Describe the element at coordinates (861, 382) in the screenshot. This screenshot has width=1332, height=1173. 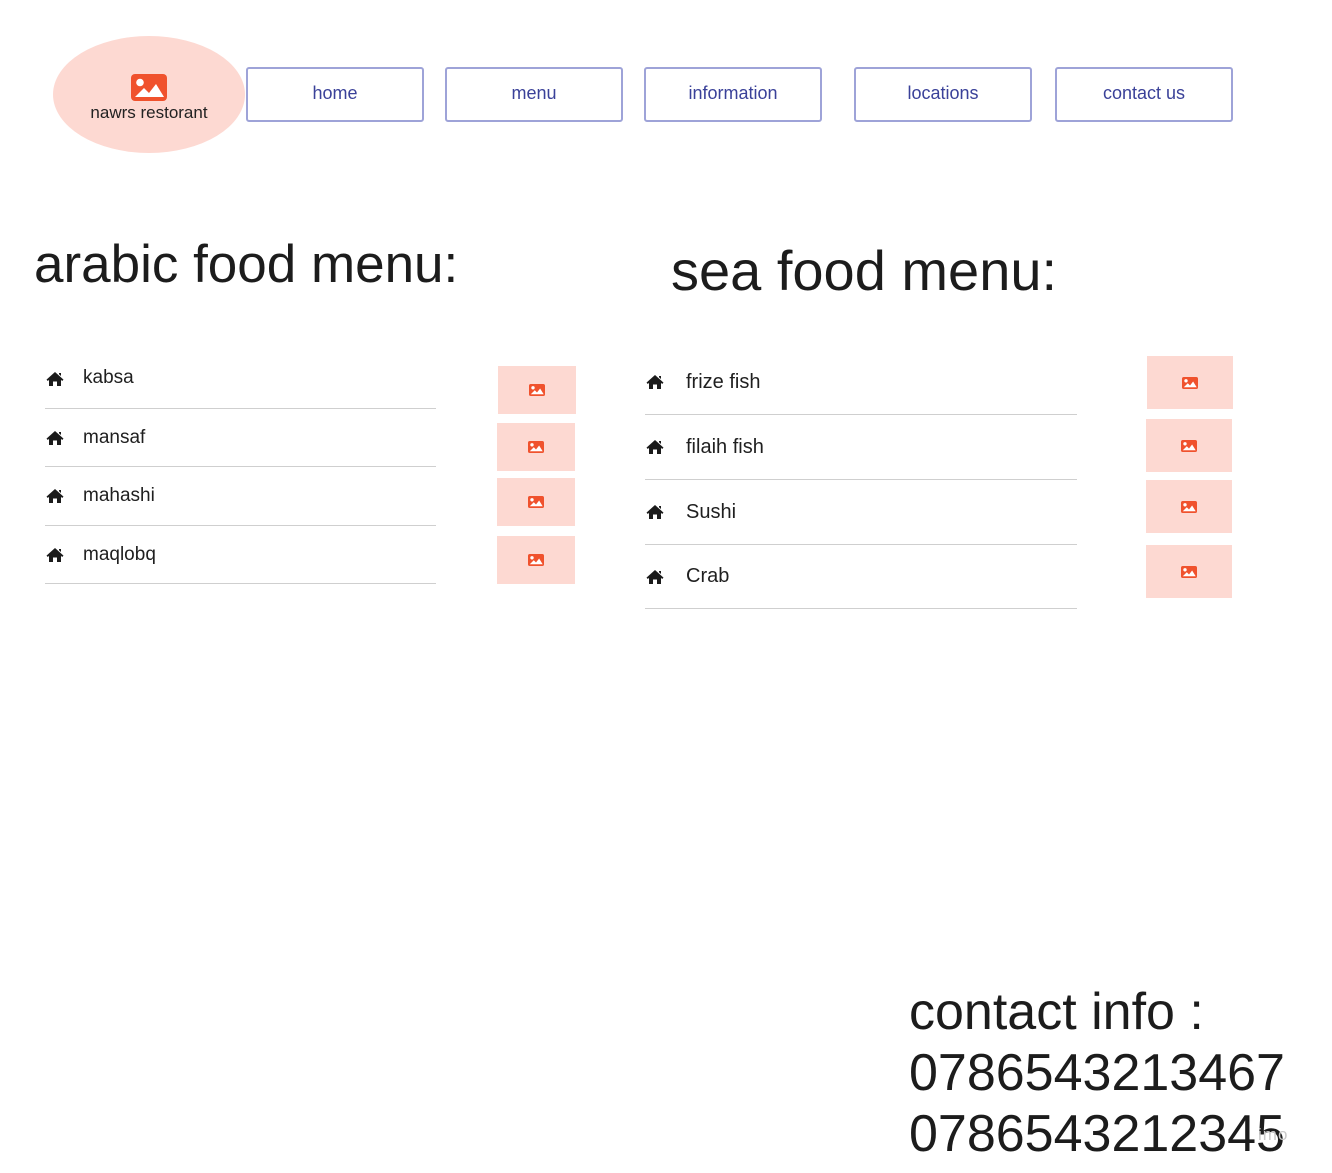
I see `list-item: frize fish` at that location.